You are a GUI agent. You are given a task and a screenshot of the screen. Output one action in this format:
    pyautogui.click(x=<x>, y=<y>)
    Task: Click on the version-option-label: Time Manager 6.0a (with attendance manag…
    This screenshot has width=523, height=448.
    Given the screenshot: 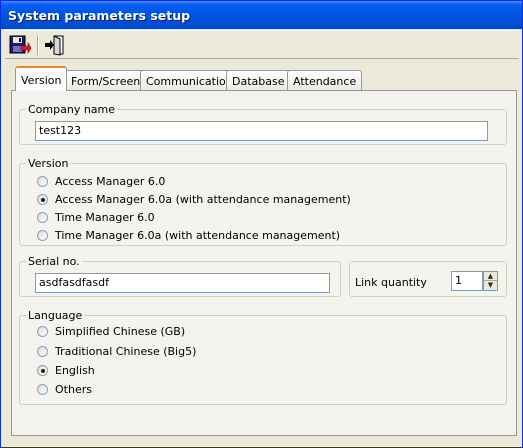 What is the action you would take?
    pyautogui.click(x=198, y=235)
    